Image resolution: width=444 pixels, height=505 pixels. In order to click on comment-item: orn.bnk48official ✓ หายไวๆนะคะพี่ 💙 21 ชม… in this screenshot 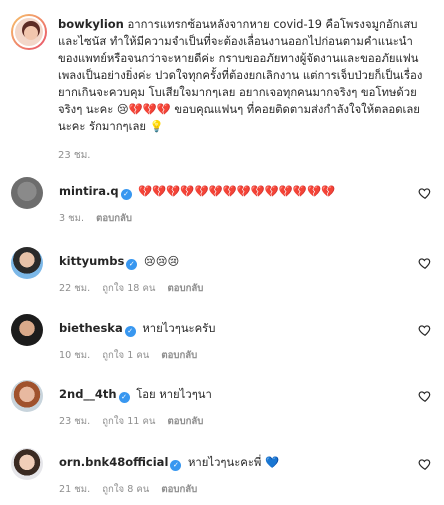, I will do `click(223, 476)`.